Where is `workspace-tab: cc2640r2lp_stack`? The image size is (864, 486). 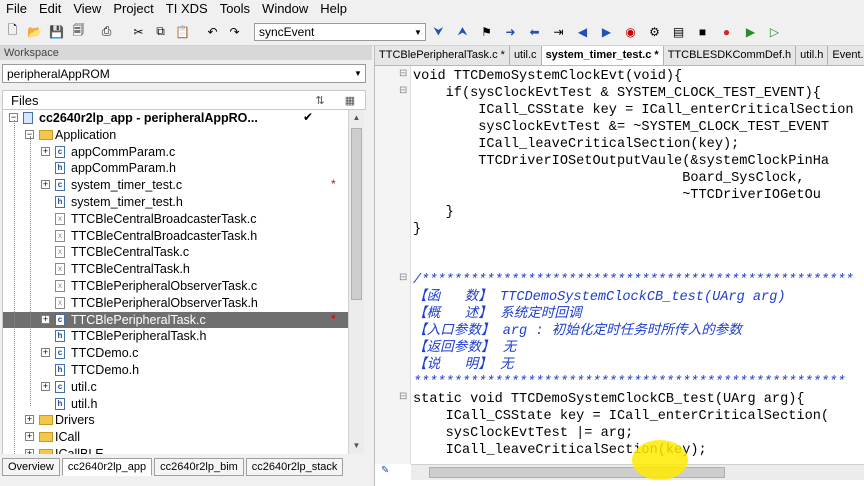 workspace-tab: cc2640r2lp_stack is located at coordinates (294, 467).